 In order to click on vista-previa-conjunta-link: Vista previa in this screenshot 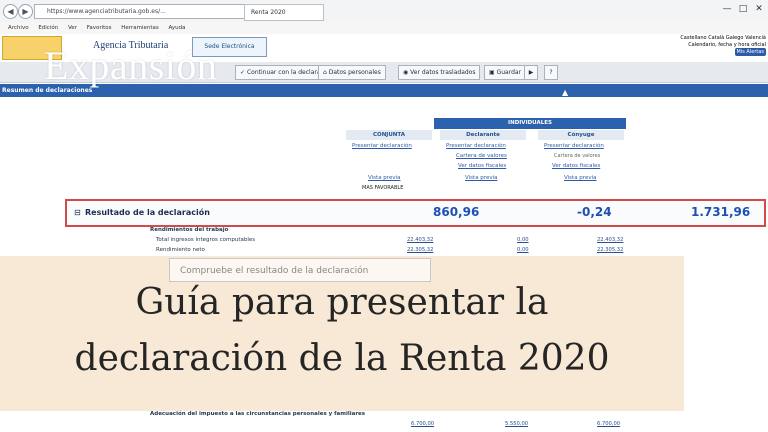, I will do `click(384, 178)`.